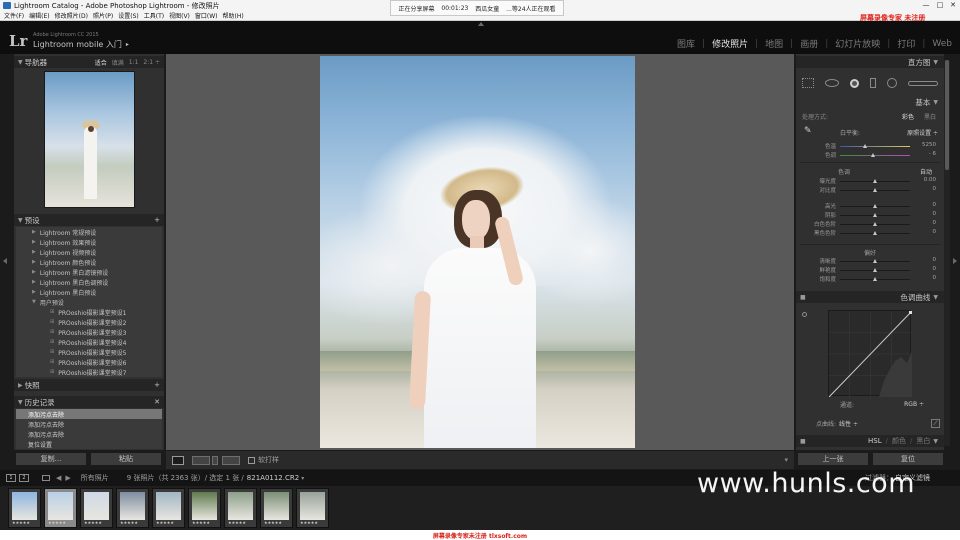 Image resolution: width=960 pixels, height=540 pixels. Describe the element at coordinates (273, 478) in the screenshot. I see `current-filename: 821A0112.CR2` at that location.